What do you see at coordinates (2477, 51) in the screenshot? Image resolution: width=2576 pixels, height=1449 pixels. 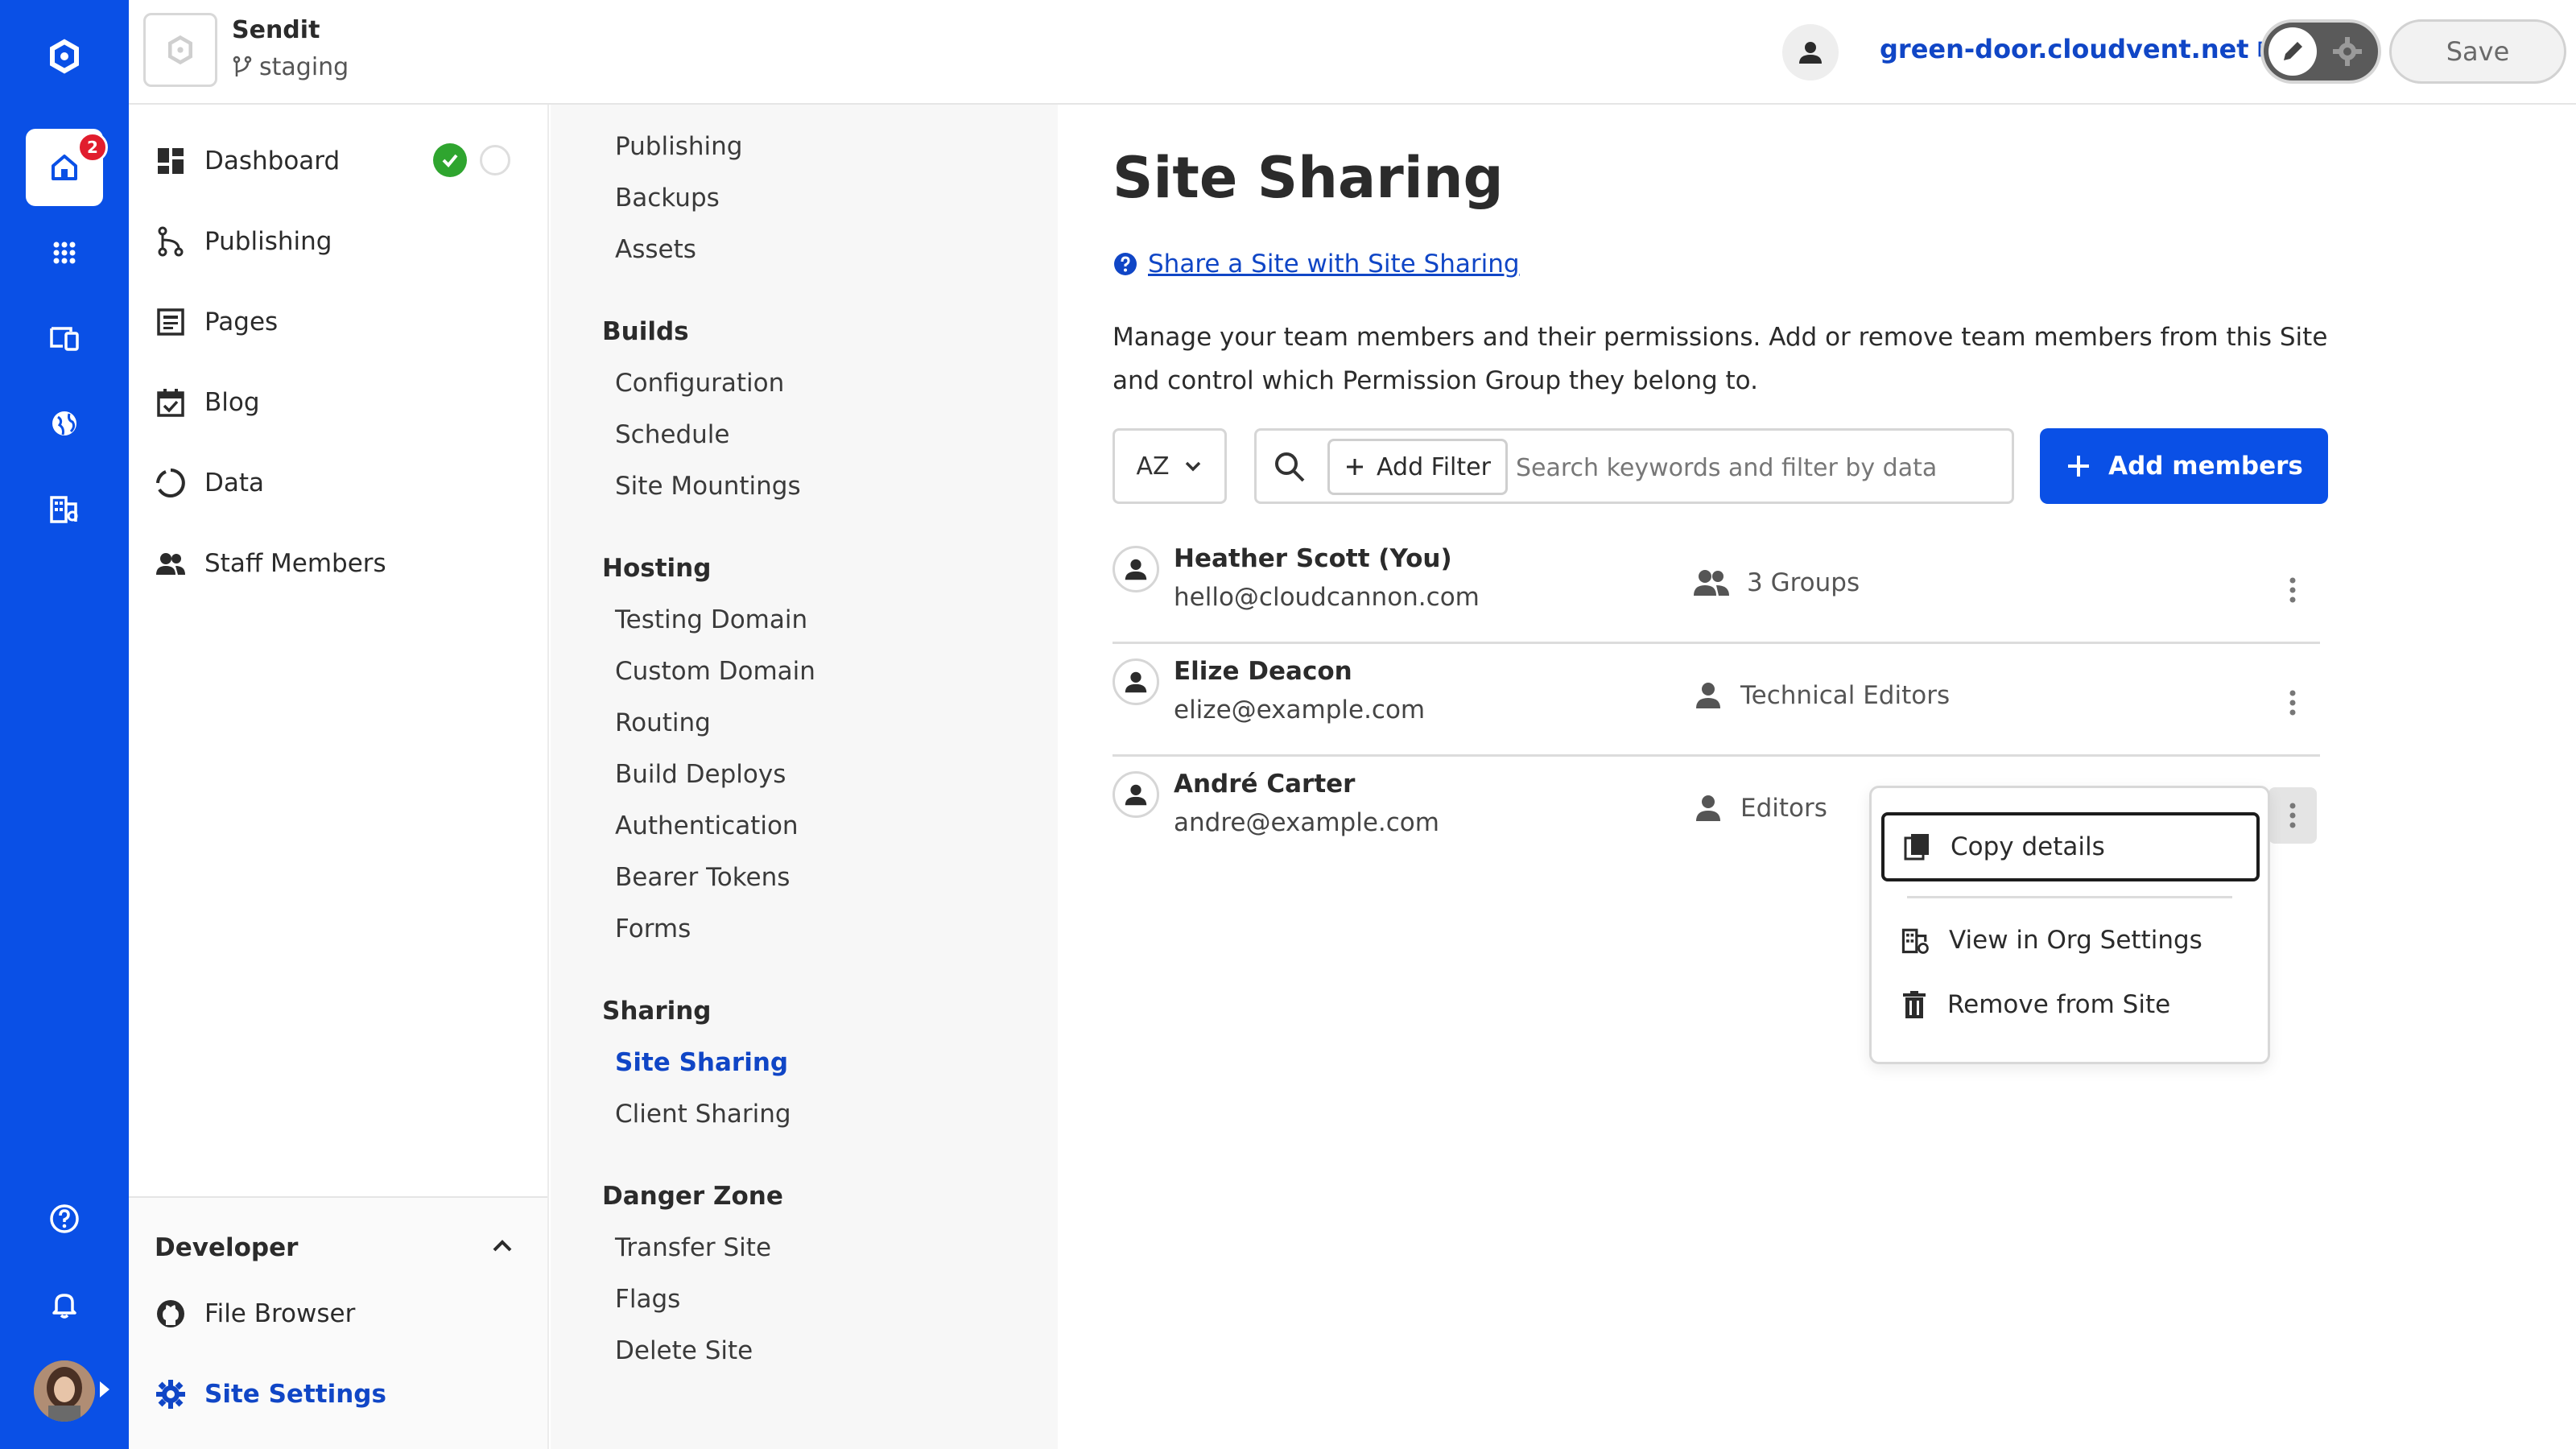 I see `save-button: Save` at bounding box center [2477, 51].